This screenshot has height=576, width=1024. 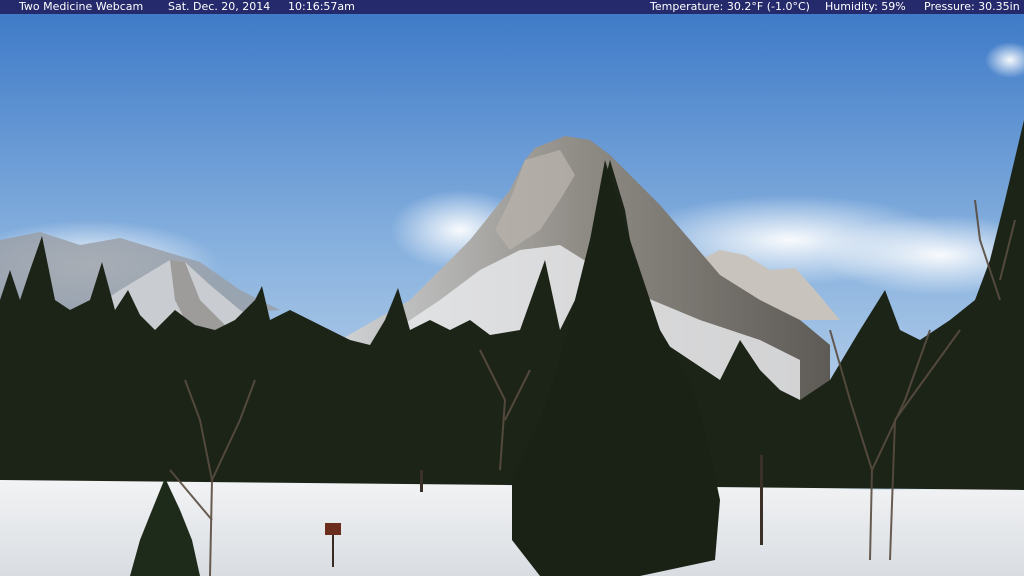 I want to click on temperature-readout: Temperature: 30.2°F (-1.0°C), so click(x=730, y=6).